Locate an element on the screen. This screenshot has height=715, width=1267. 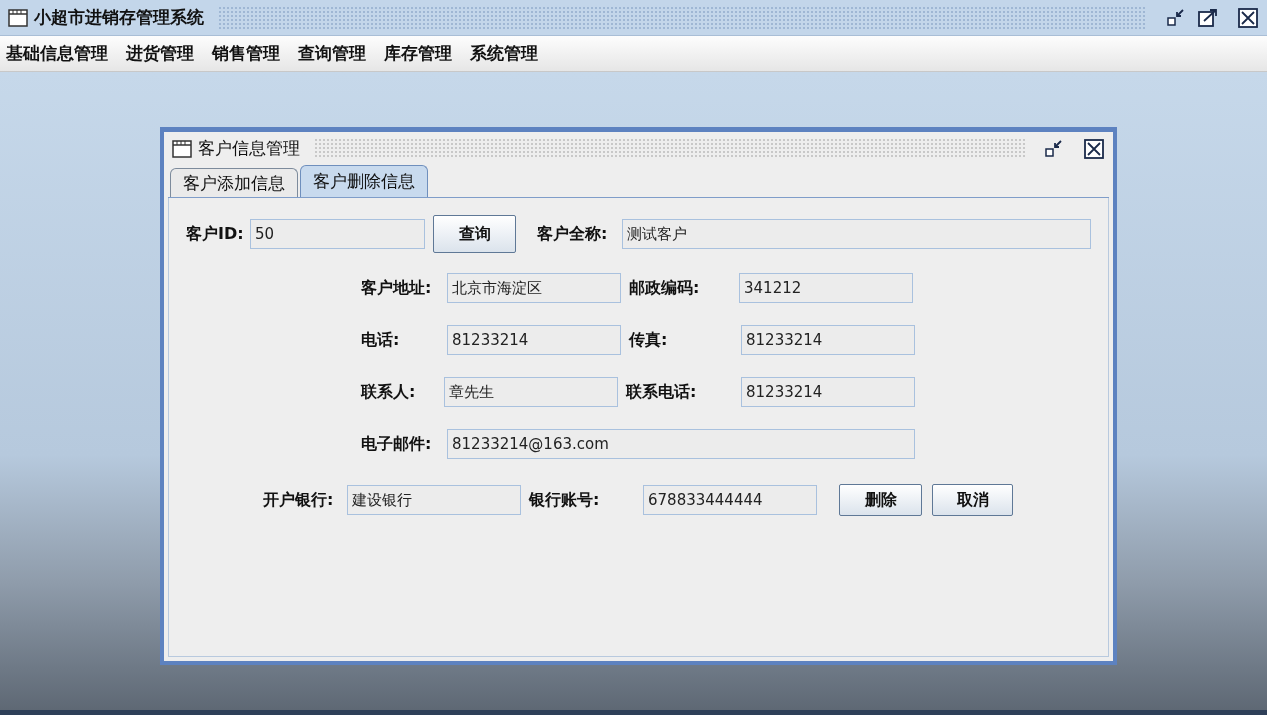
input-field: 341212 is located at coordinates (826, 288).